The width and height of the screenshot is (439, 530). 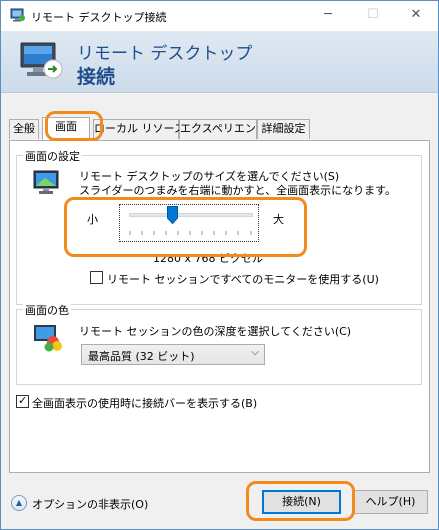 What do you see at coordinates (238, 190) in the screenshot?
I see `fullscreen-hint: スライダーのつまみを右端に動かすと、全画面表示になります。` at bounding box center [238, 190].